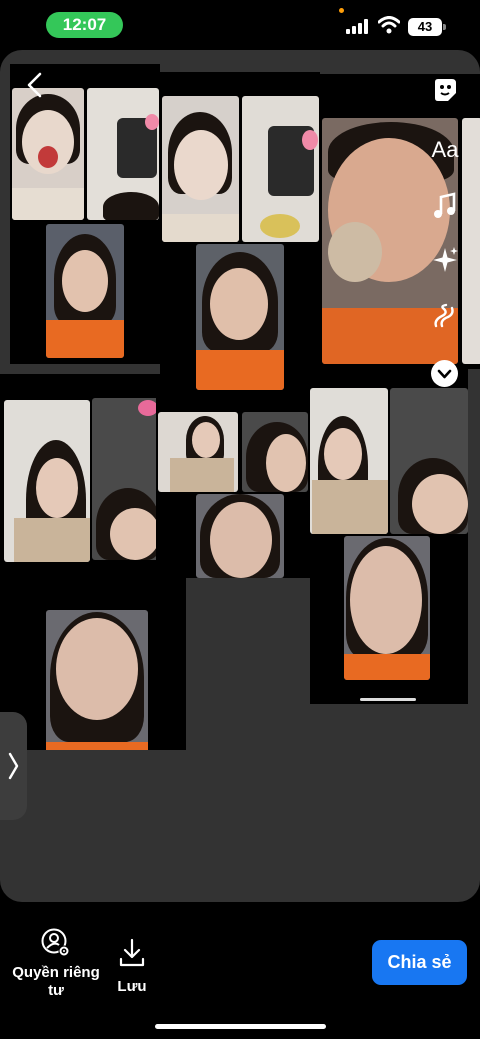 This screenshot has height=1039, width=480. What do you see at coordinates (341, 10) in the screenshot?
I see `privacy-indicator-dot` at bounding box center [341, 10].